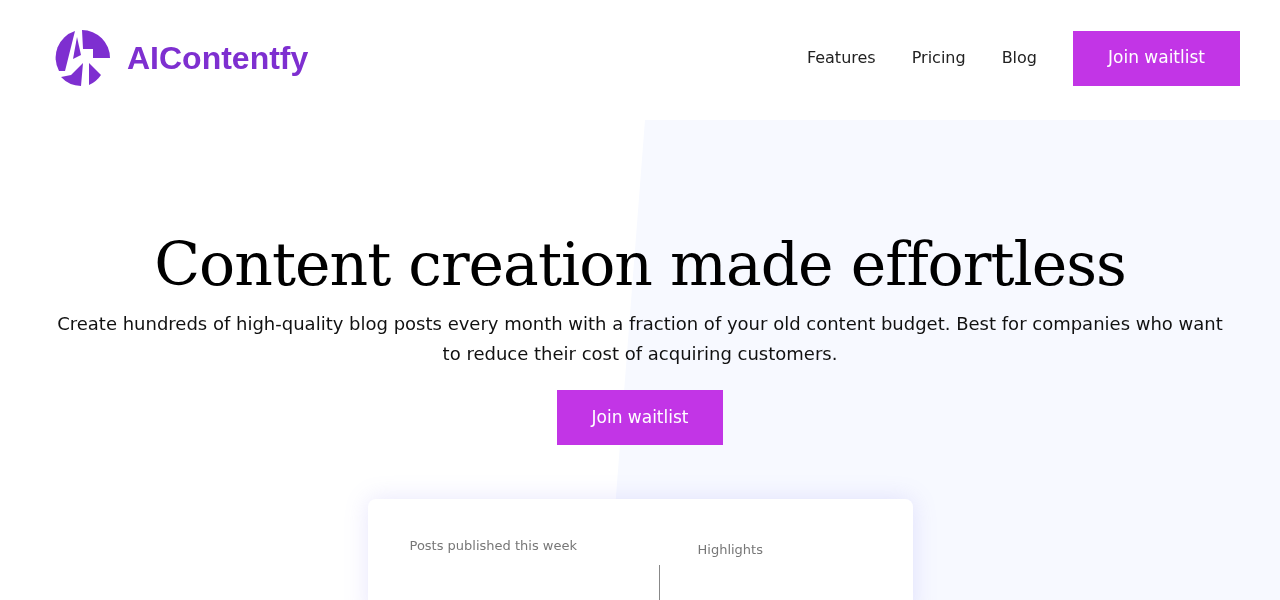  What do you see at coordinates (938, 58) in the screenshot?
I see `nav-link: Pricing` at bounding box center [938, 58].